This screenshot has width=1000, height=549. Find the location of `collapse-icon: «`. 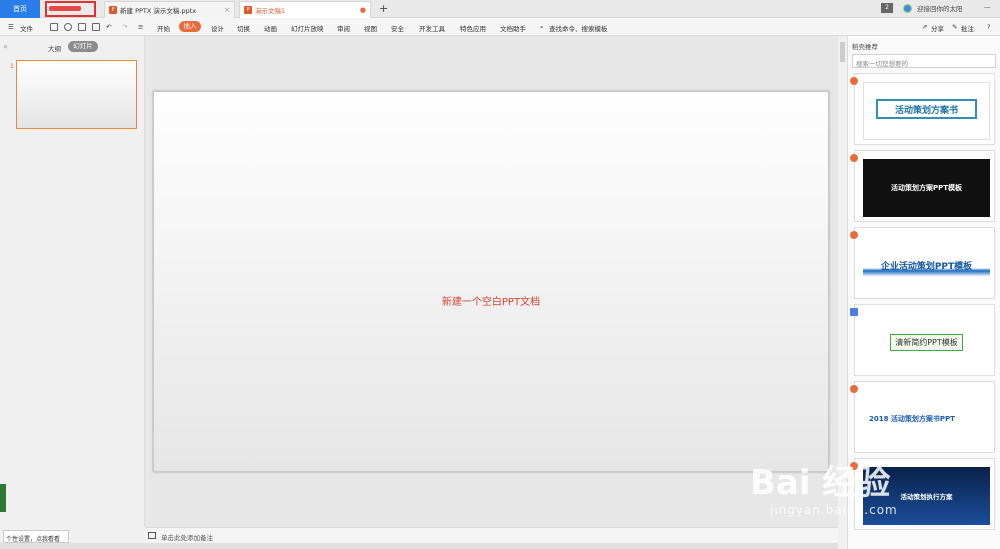

collapse-icon: « is located at coordinates (5, 46).